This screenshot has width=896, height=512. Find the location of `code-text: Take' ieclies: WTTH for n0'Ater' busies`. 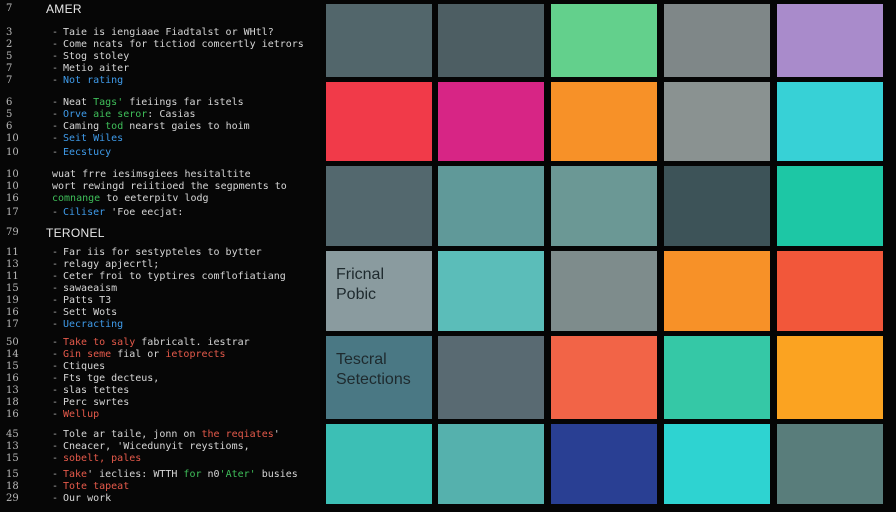

code-text: Take' ieclies: WTTH for n0'Ater' busies is located at coordinates (180, 475).